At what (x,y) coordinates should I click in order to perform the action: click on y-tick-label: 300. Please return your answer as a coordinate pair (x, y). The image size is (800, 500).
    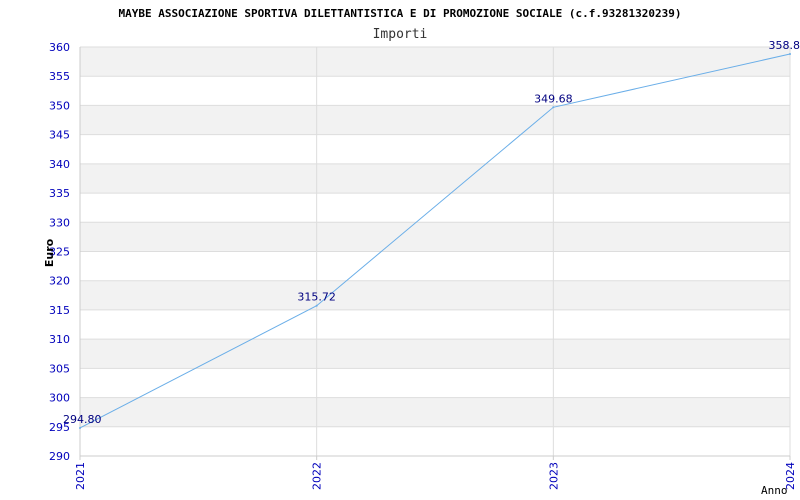
    Looking at the image, I should click on (59, 398).